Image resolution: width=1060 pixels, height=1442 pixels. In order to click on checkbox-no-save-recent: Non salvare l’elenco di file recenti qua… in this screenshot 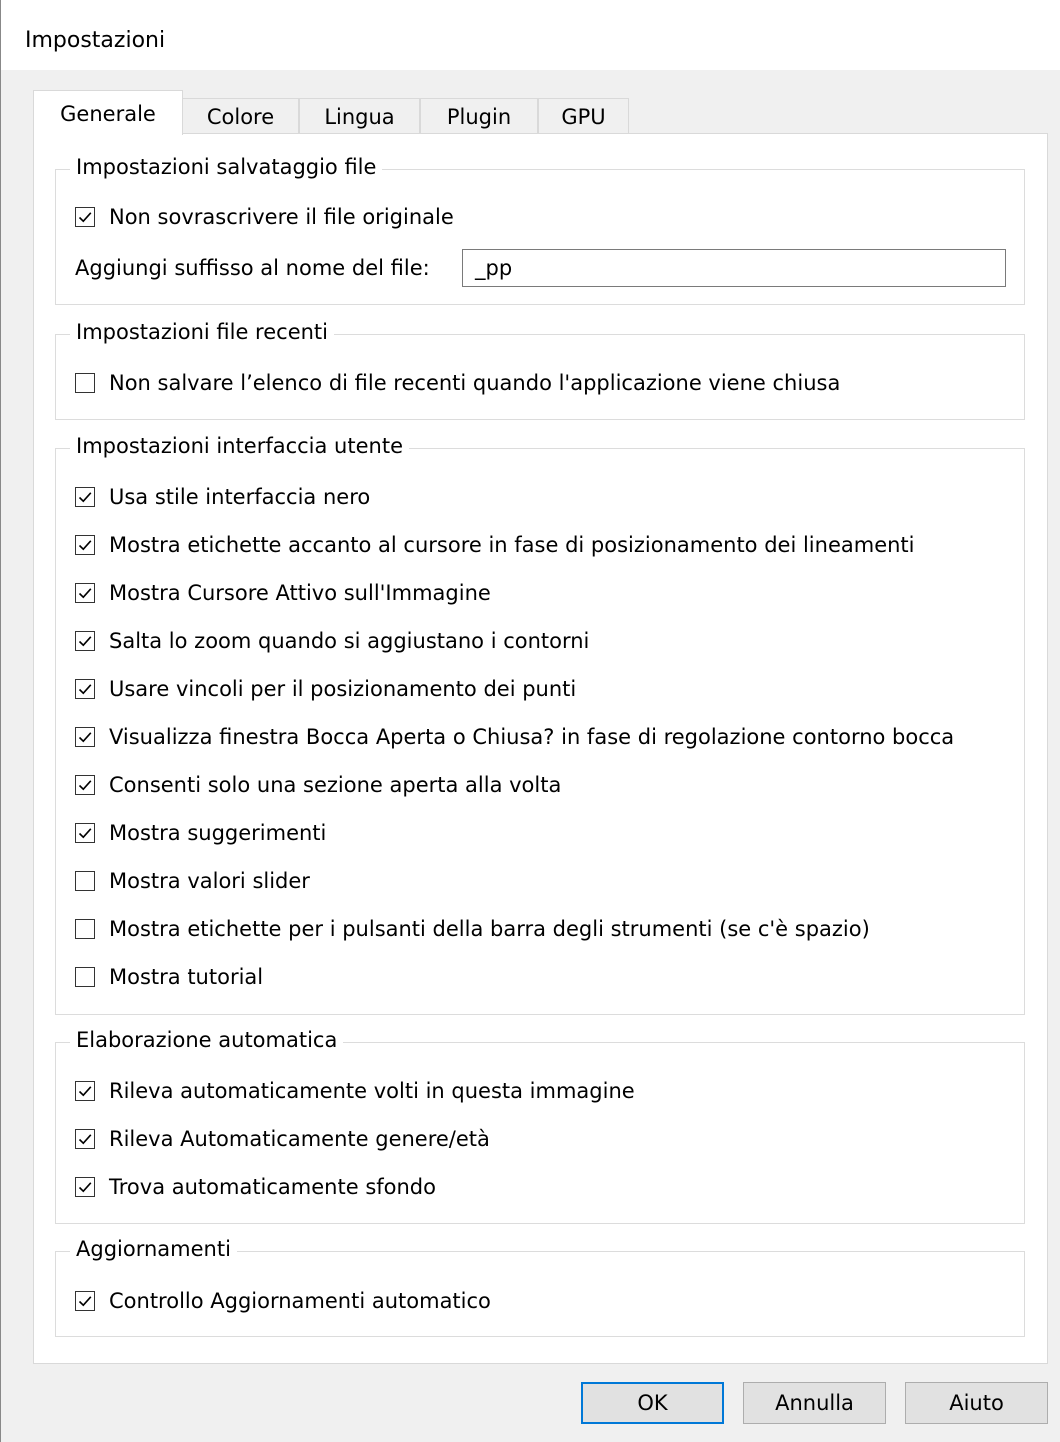, I will do `click(457, 383)`.